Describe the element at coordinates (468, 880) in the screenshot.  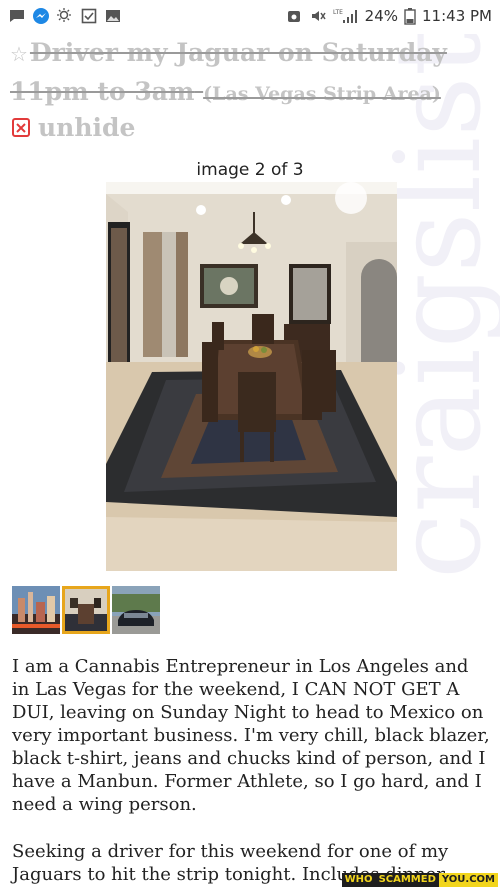
I see `badge-site: YOU.COM` at that location.